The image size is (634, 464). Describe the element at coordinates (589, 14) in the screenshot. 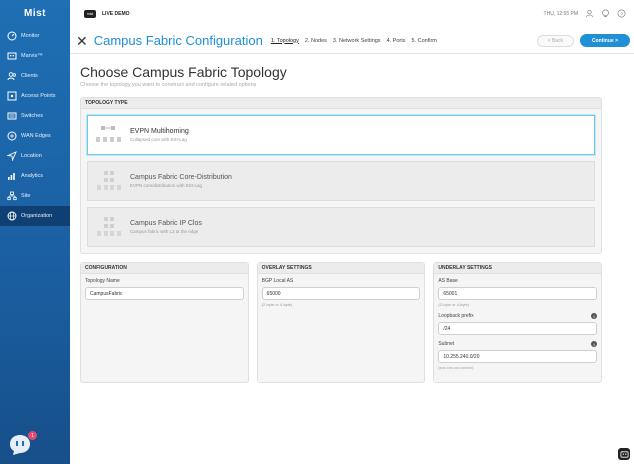

I see `user-icon` at that location.